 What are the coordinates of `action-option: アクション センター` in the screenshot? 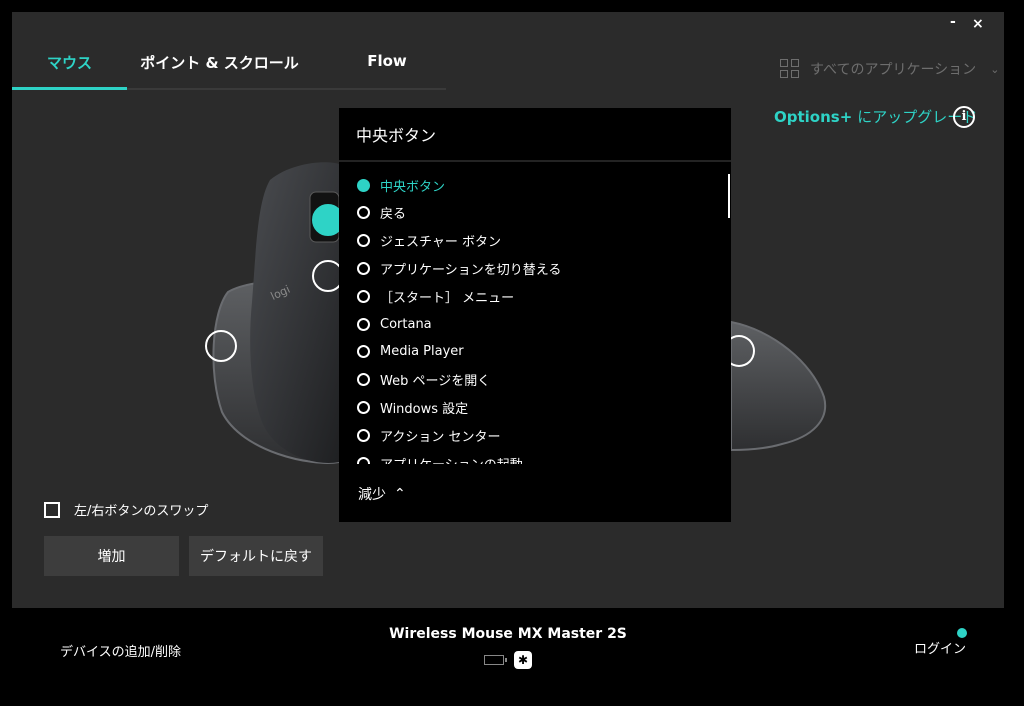 It's located at (428, 435).